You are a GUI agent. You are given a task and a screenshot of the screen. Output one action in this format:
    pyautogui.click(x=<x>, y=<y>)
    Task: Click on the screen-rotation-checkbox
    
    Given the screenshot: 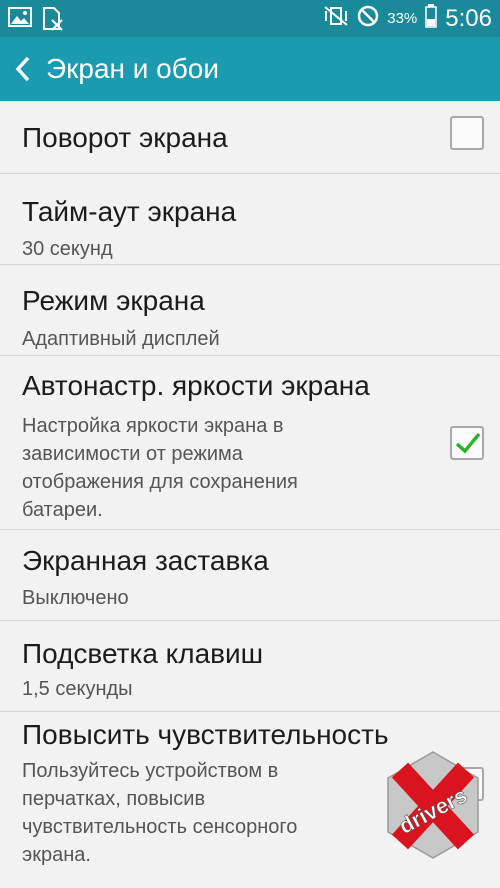 What is the action you would take?
    pyautogui.click(x=467, y=133)
    